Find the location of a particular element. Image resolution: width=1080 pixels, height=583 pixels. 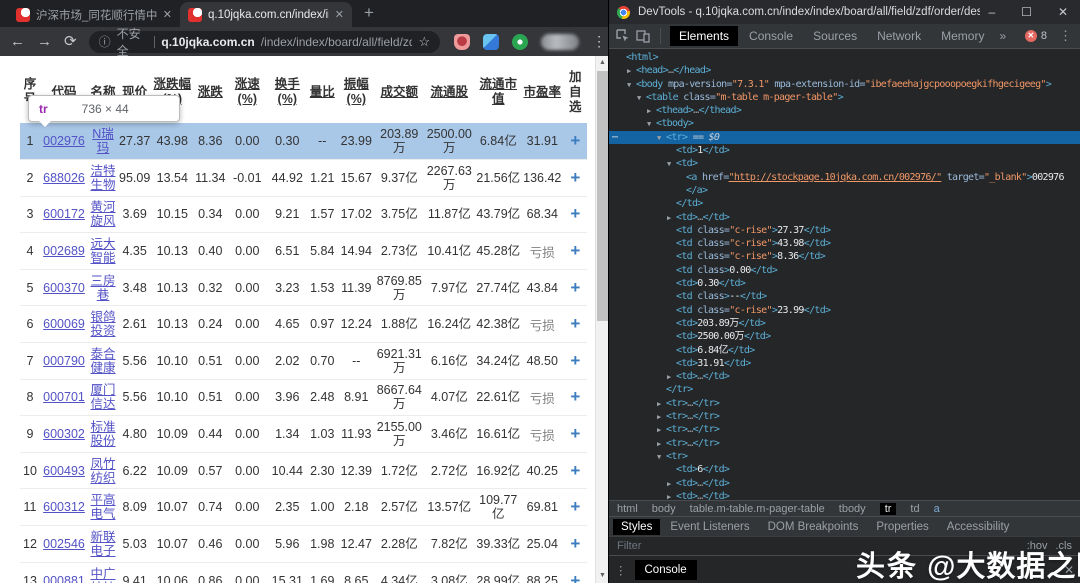

info-icon: ⓘ is located at coordinates (105, 41).